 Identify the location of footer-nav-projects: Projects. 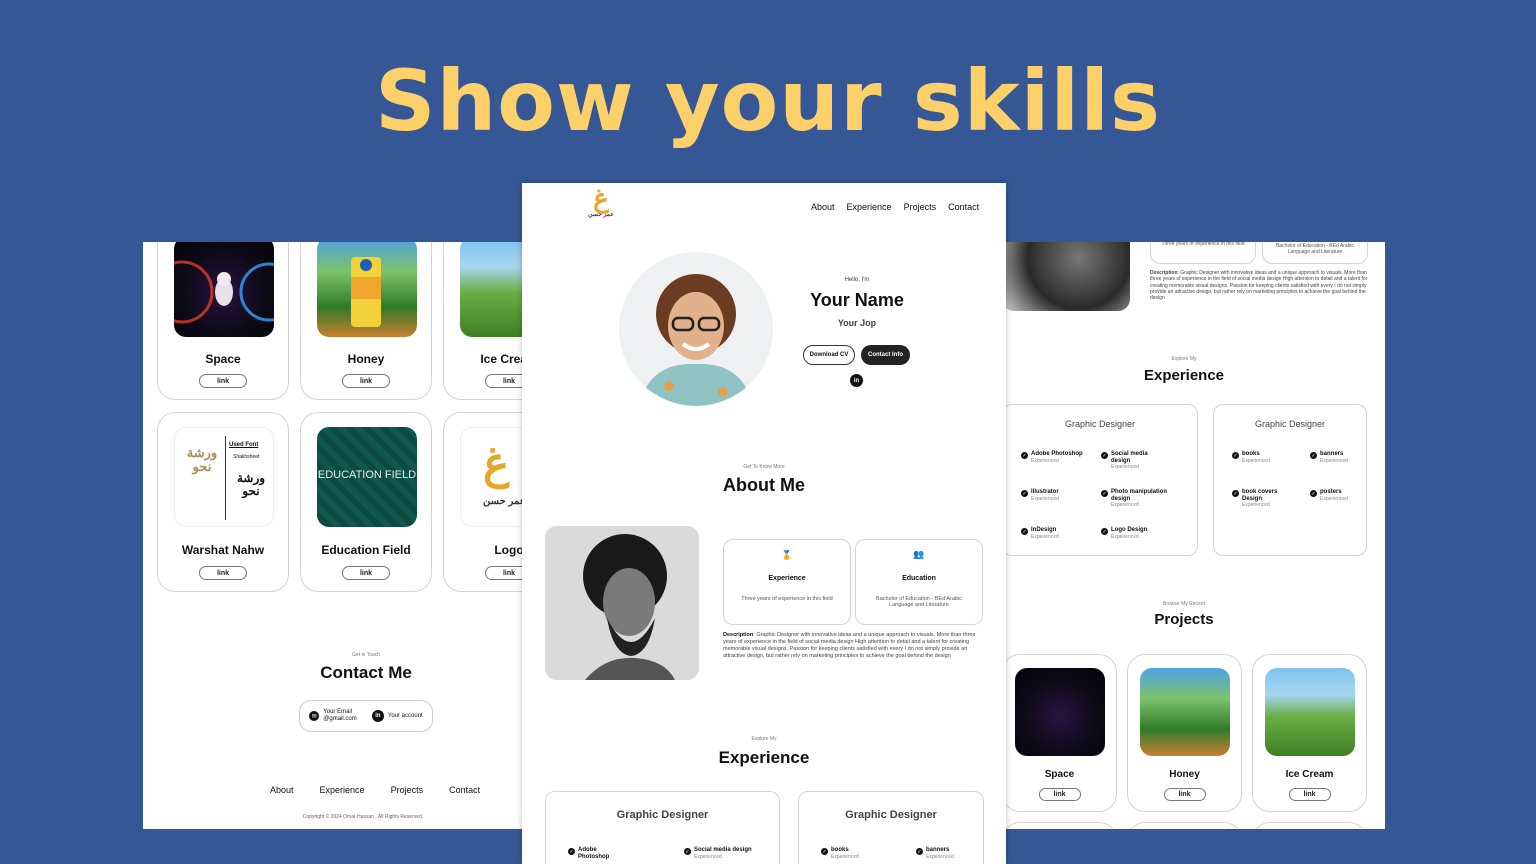
(407, 790).